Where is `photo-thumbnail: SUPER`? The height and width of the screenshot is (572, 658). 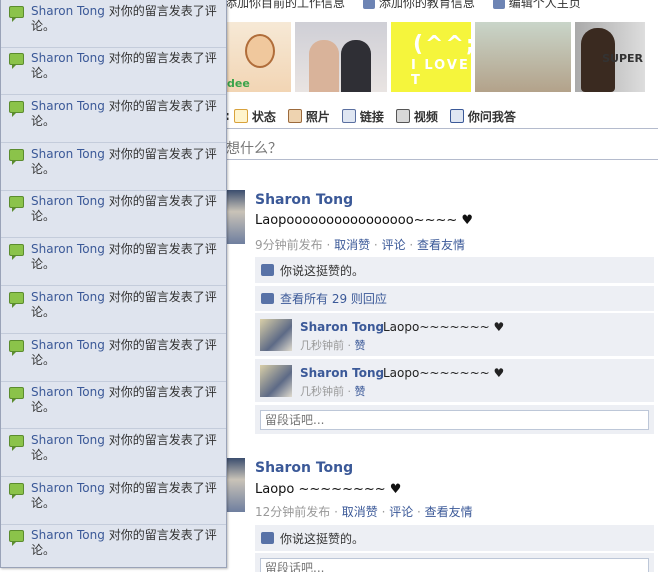 photo-thumbnail: SUPER is located at coordinates (610, 57).